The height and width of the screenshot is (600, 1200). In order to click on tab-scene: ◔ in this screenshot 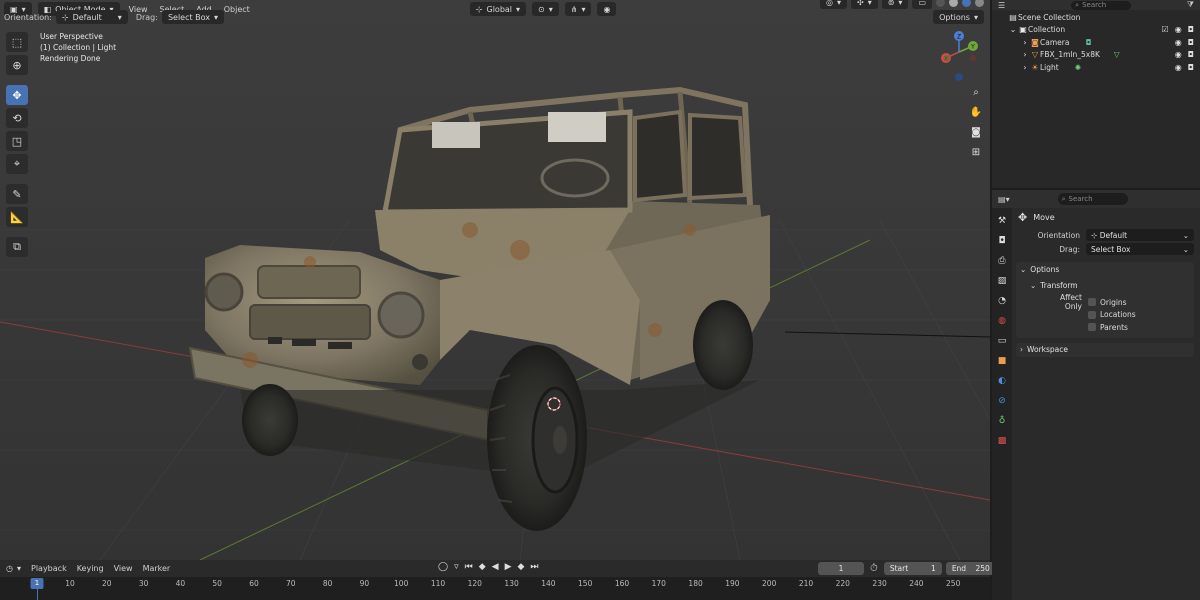, I will do `click(1002, 301)`.